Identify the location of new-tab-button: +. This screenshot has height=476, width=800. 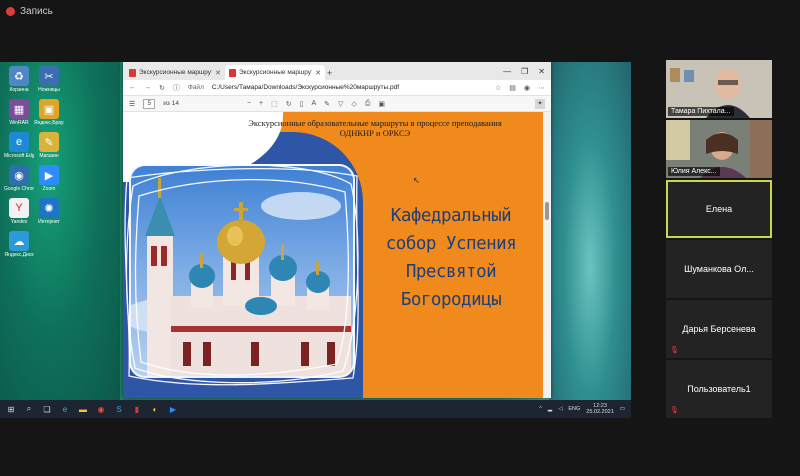
(329, 73).